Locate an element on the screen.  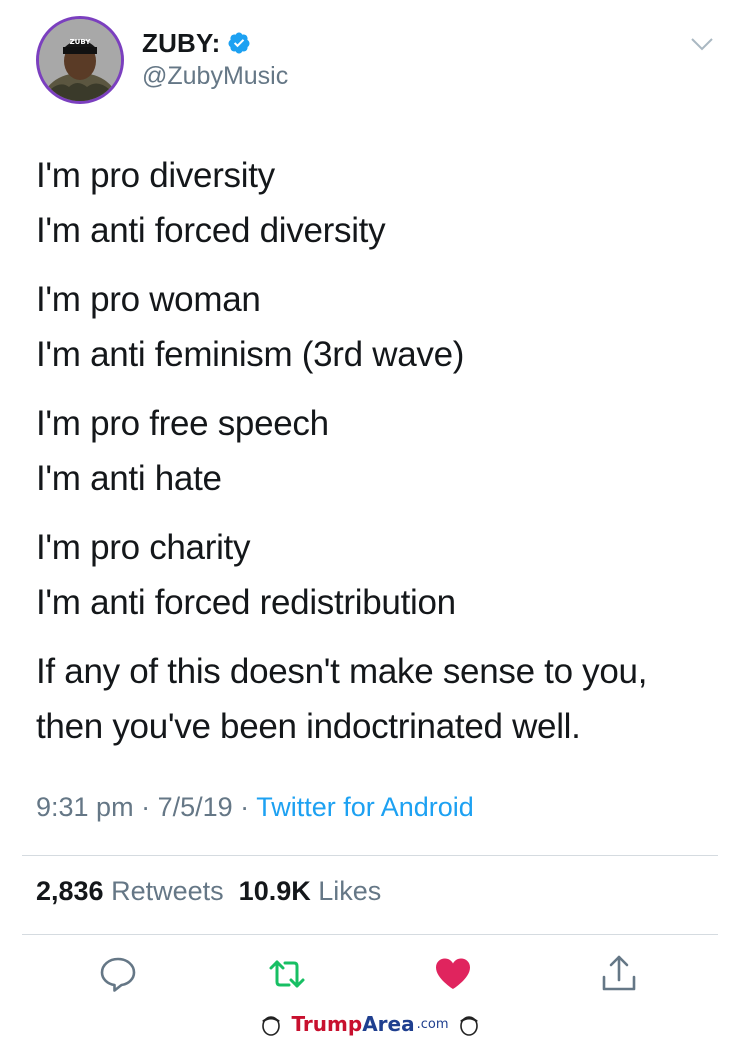
user-name-block: ZUBY: @ZubyMusic is located at coordinates (215, 58).